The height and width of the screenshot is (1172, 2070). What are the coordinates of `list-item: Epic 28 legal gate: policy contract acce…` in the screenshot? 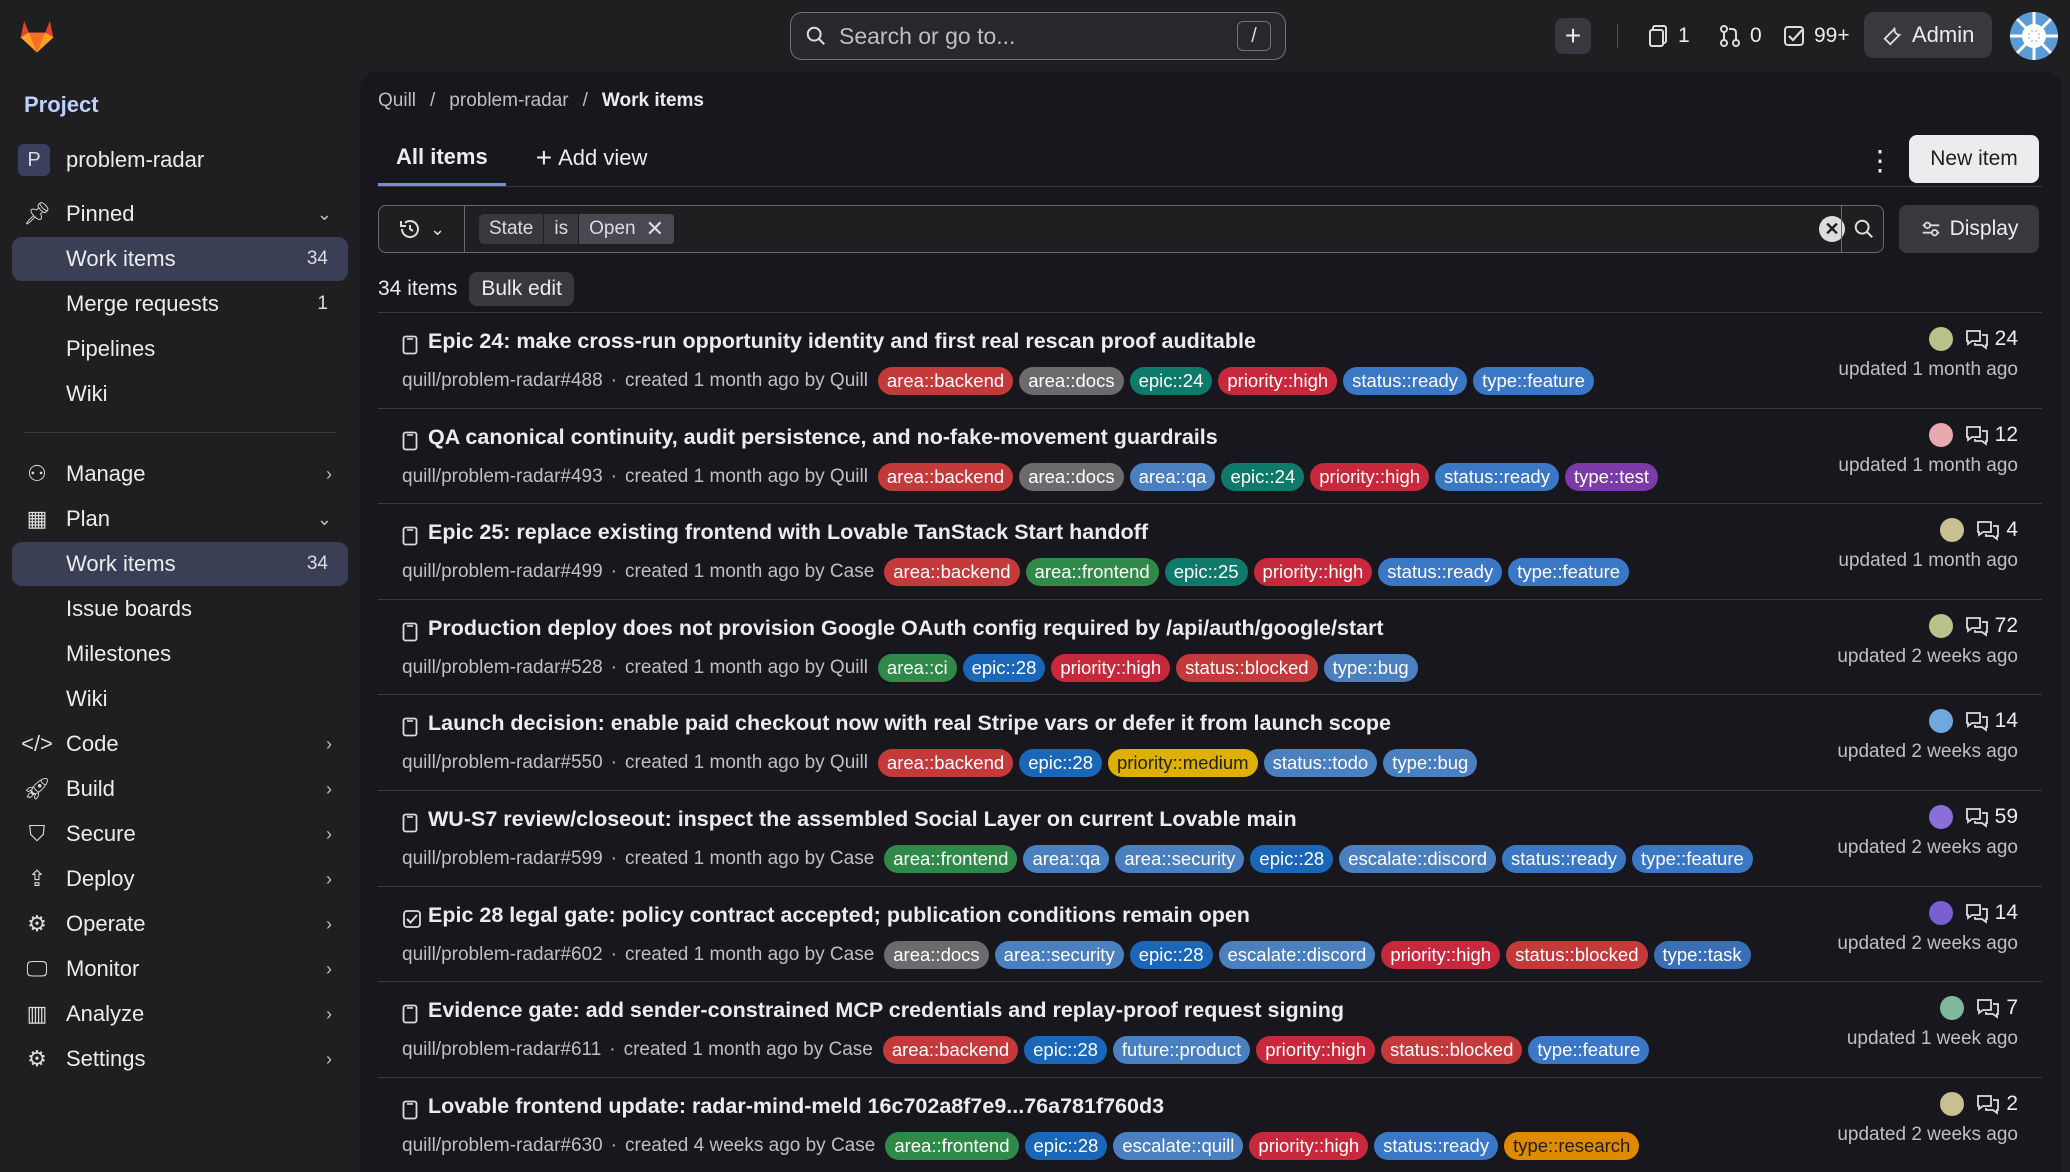 It's located at (1210, 933).